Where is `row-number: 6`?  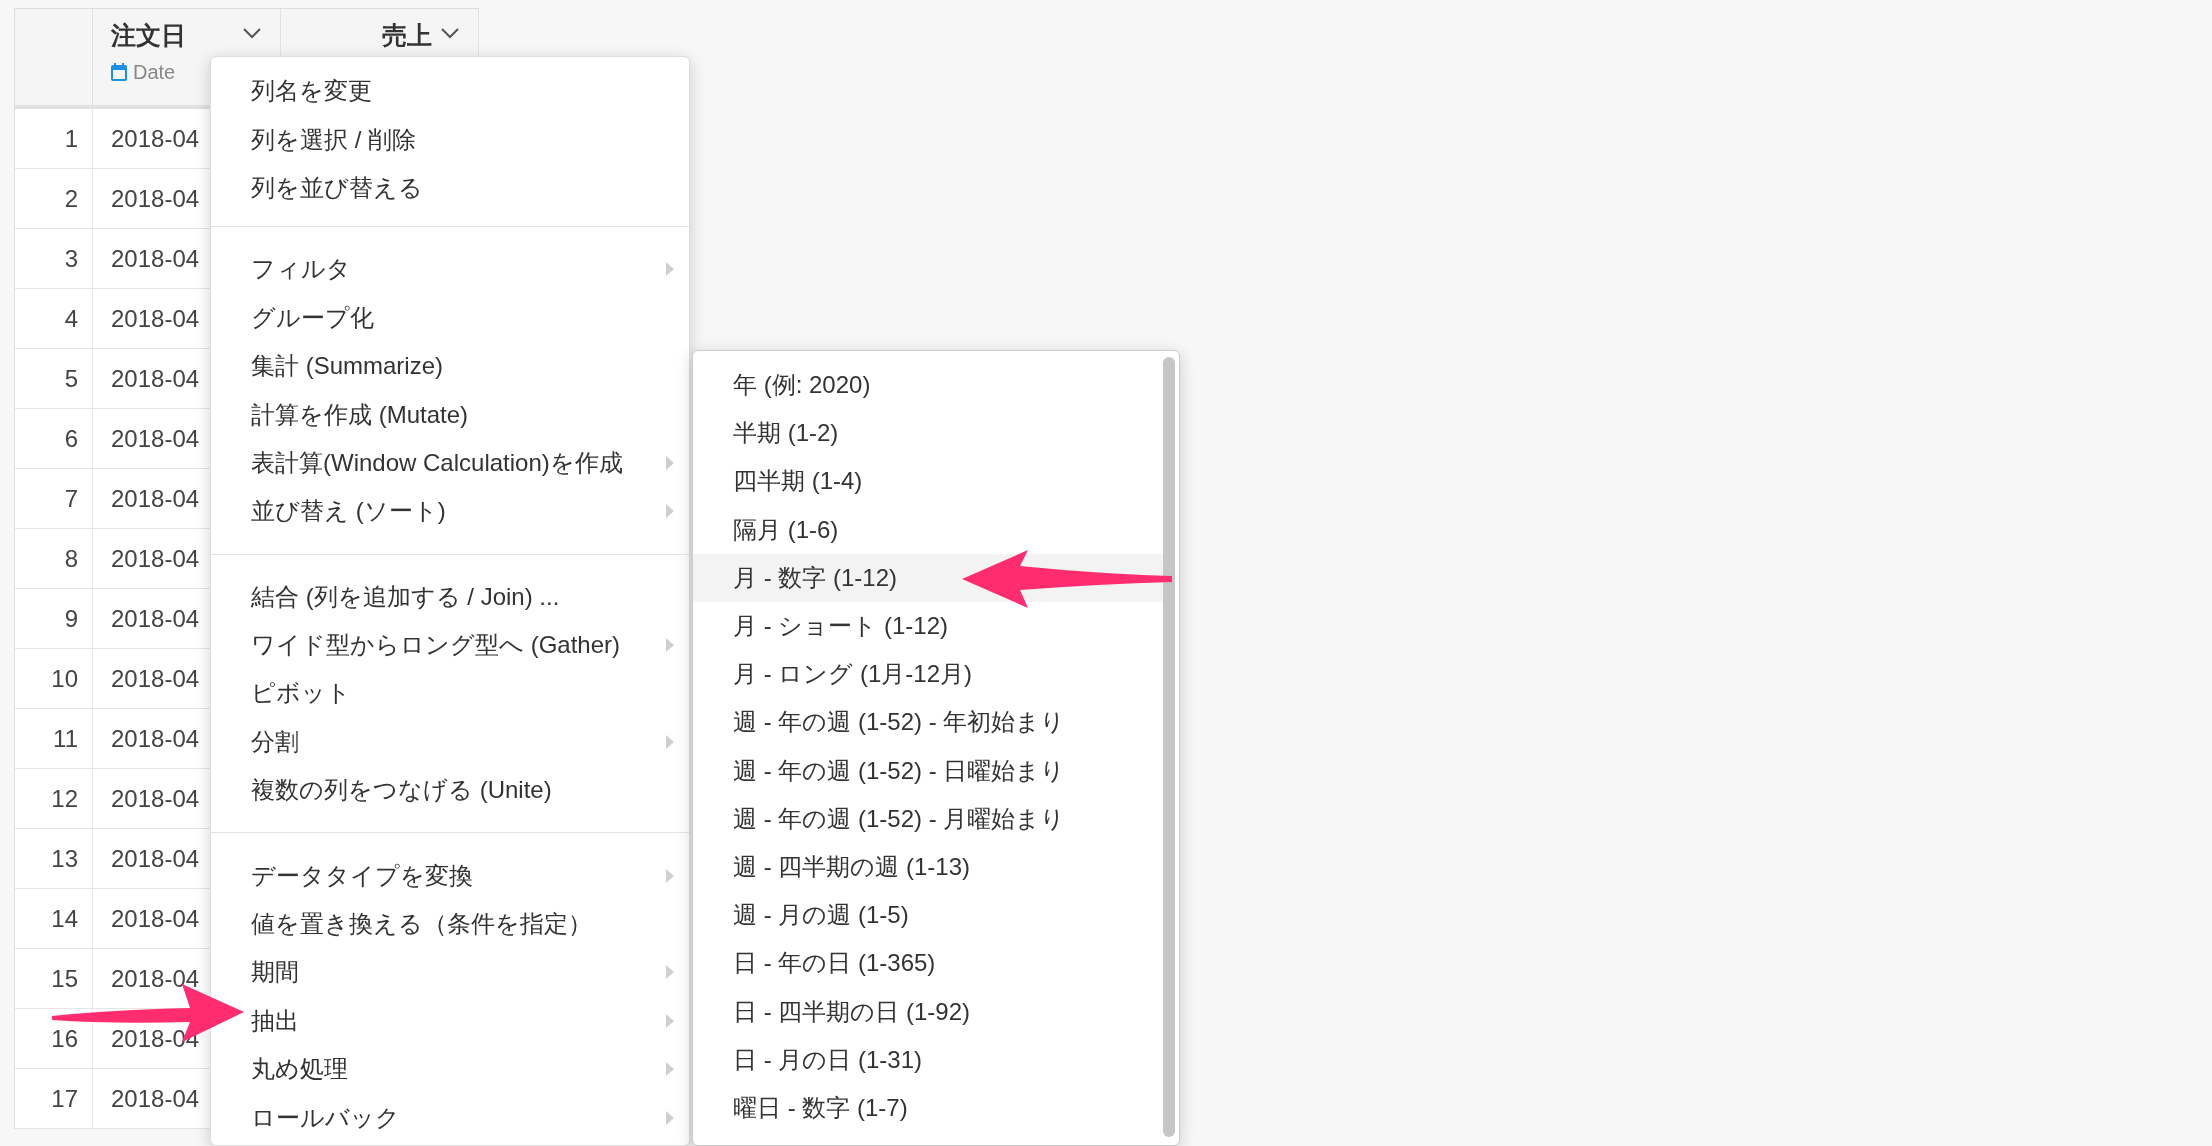
row-number: 6 is located at coordinates (54, 439).